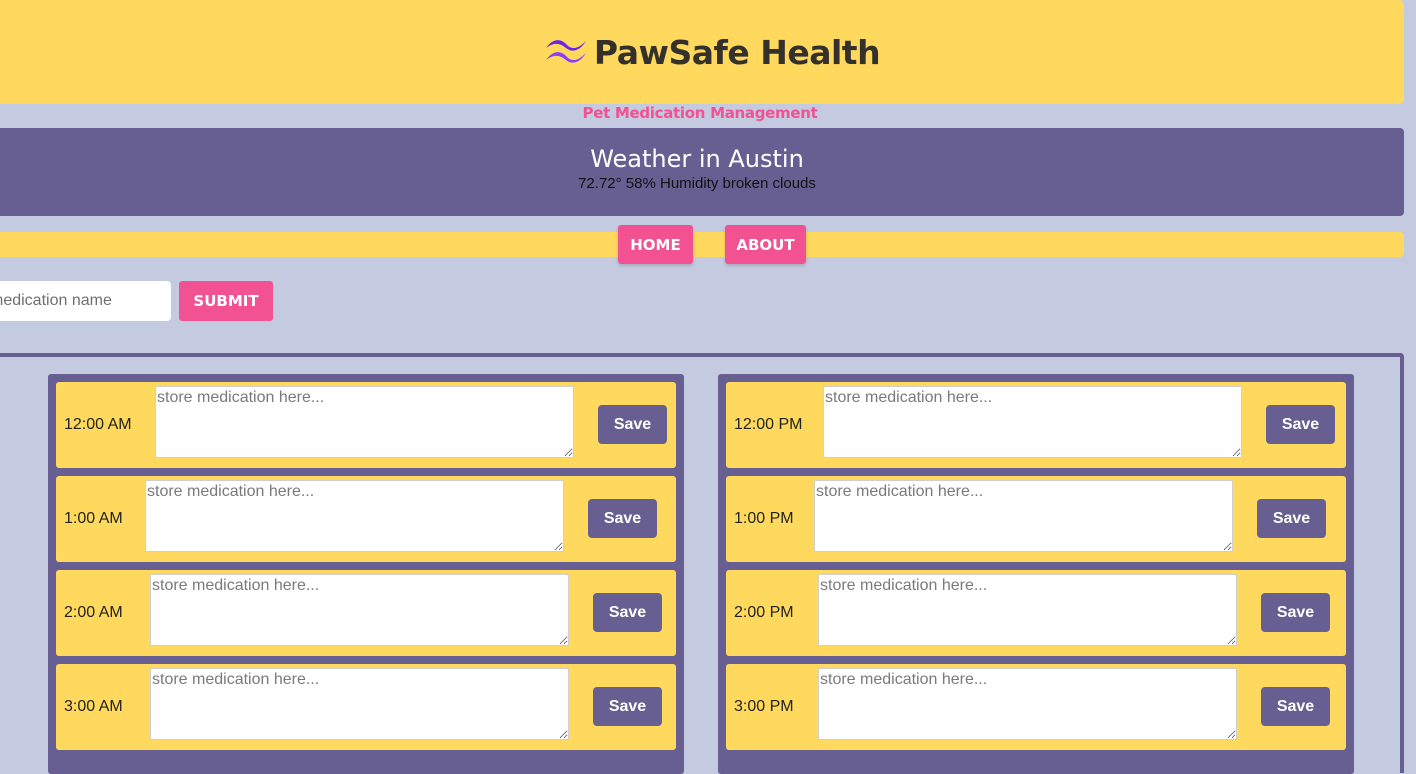 This screenshot has width=1416, height=774. I want to click on time-slot: 1:00 PM Save, so click(1036, 519).